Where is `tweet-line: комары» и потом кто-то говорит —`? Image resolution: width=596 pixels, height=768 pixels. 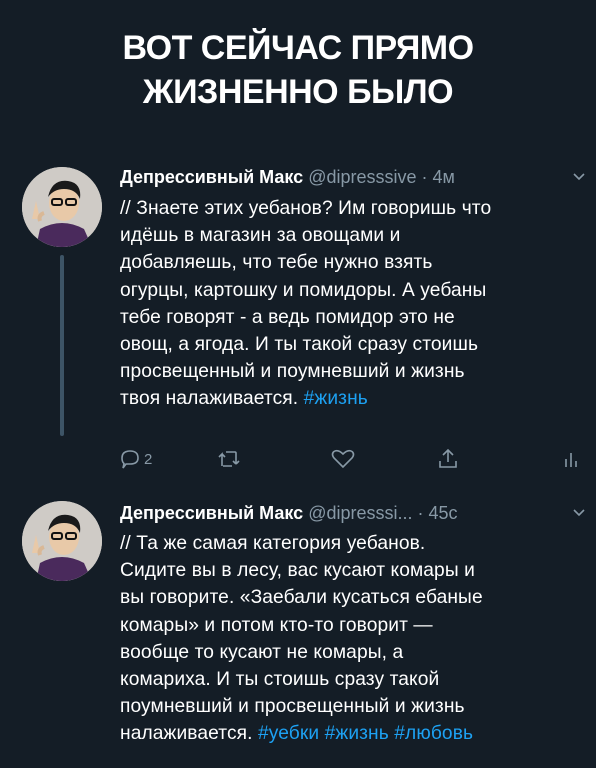
tweet-line: комары» и потом кто-то говорит — is located at coordinates (276, 625).